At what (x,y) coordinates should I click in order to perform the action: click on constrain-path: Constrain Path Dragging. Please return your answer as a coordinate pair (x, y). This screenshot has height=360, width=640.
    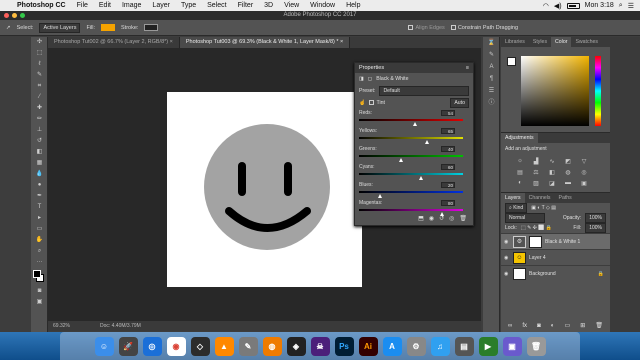
    Looking at the image, I should click on (484, 28).